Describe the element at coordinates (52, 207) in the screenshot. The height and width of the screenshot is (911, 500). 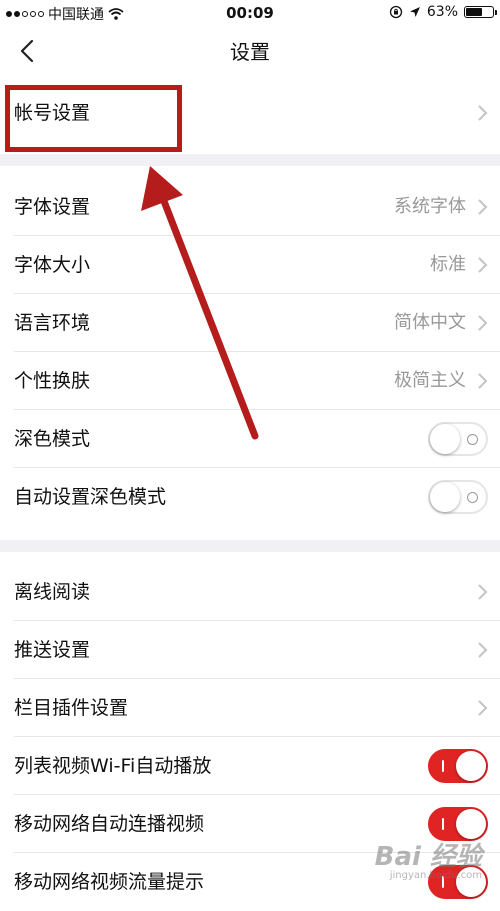
I see `font-settings-label: 字体设置` at that location.